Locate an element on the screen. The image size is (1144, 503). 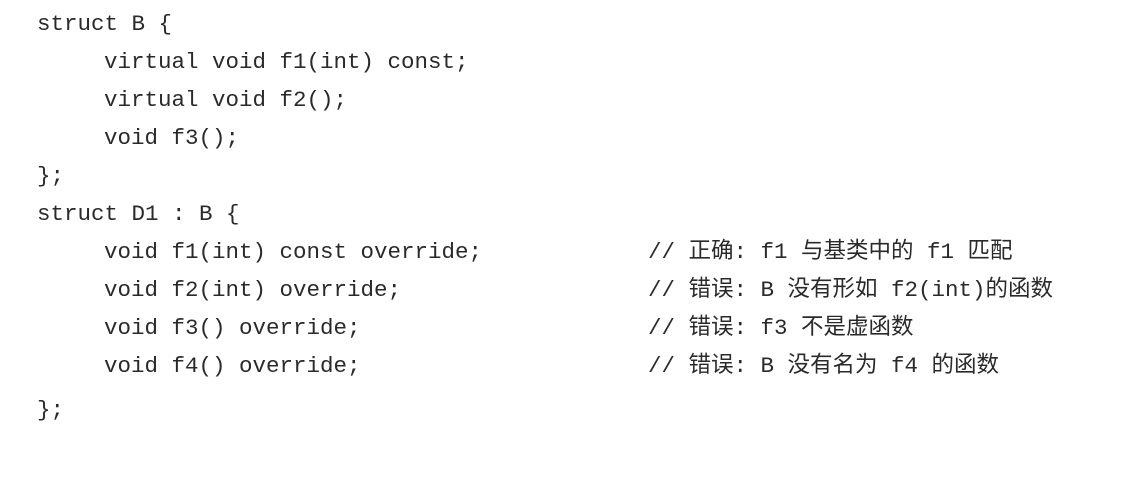
code-line-close-b: }; is located at coordinates (32, 176).